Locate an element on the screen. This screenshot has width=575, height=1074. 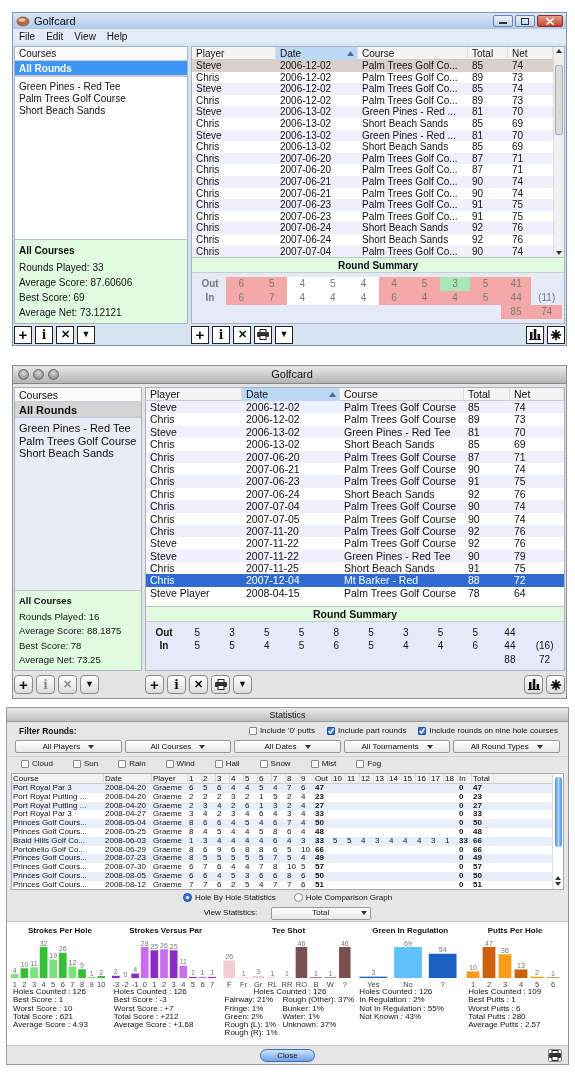
course-list-item: All Rounds is located at coordinates (78, 410).